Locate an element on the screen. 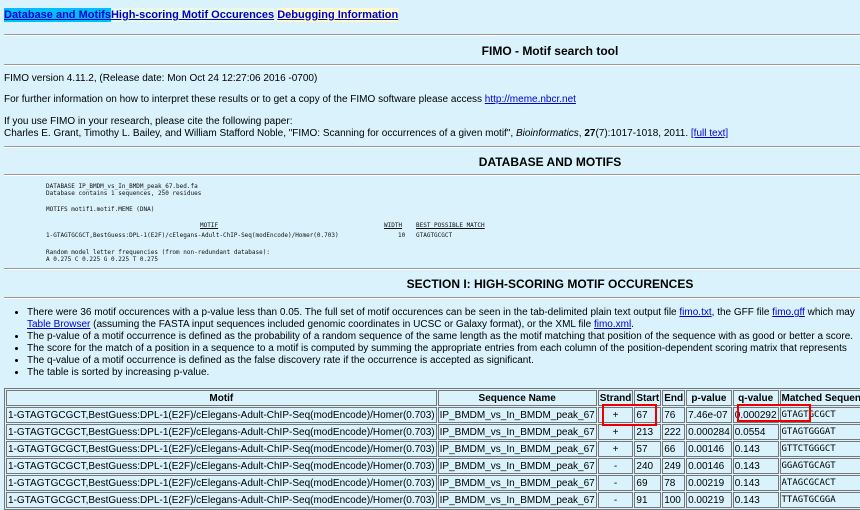 Image resolution: width=860 pixels, height=510 pixels. cell-matched: GGAGTGCAGT is located at coordinates (819, 466).